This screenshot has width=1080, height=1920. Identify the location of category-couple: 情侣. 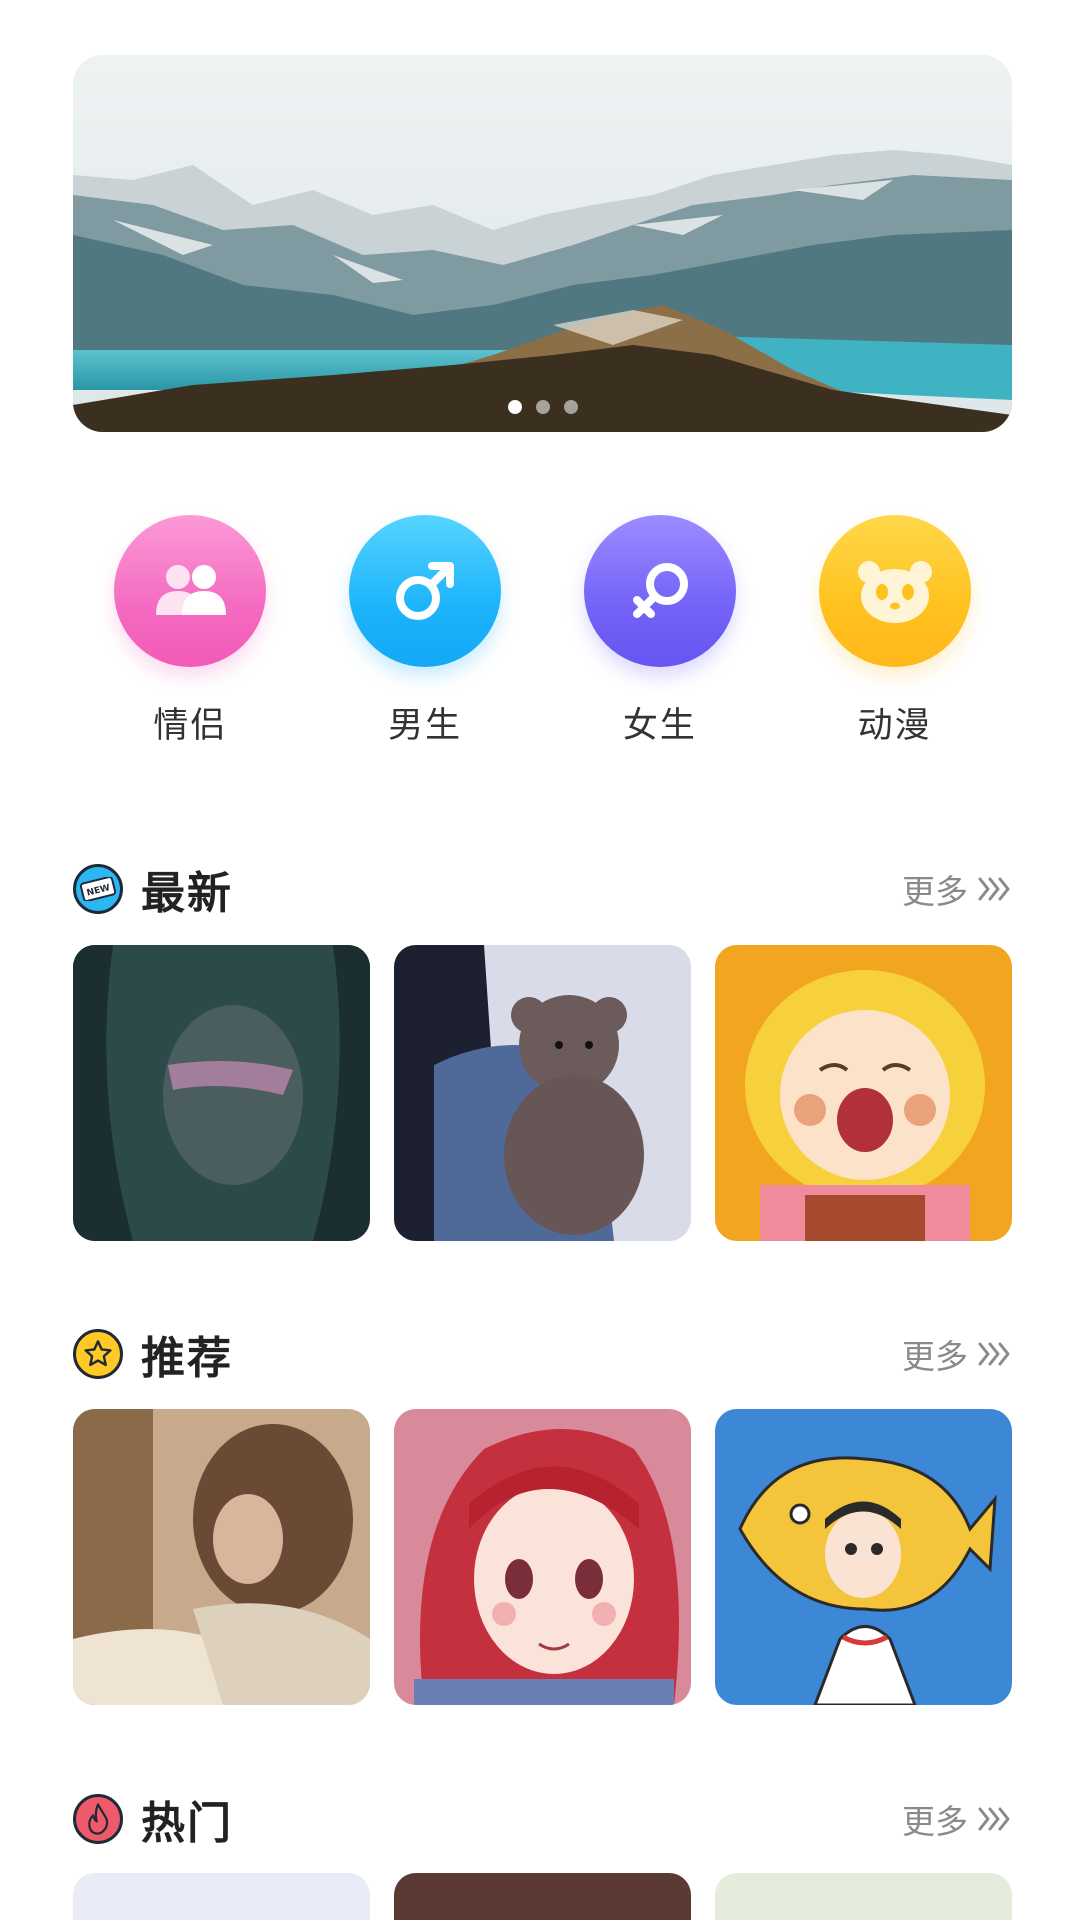
(190, 631).